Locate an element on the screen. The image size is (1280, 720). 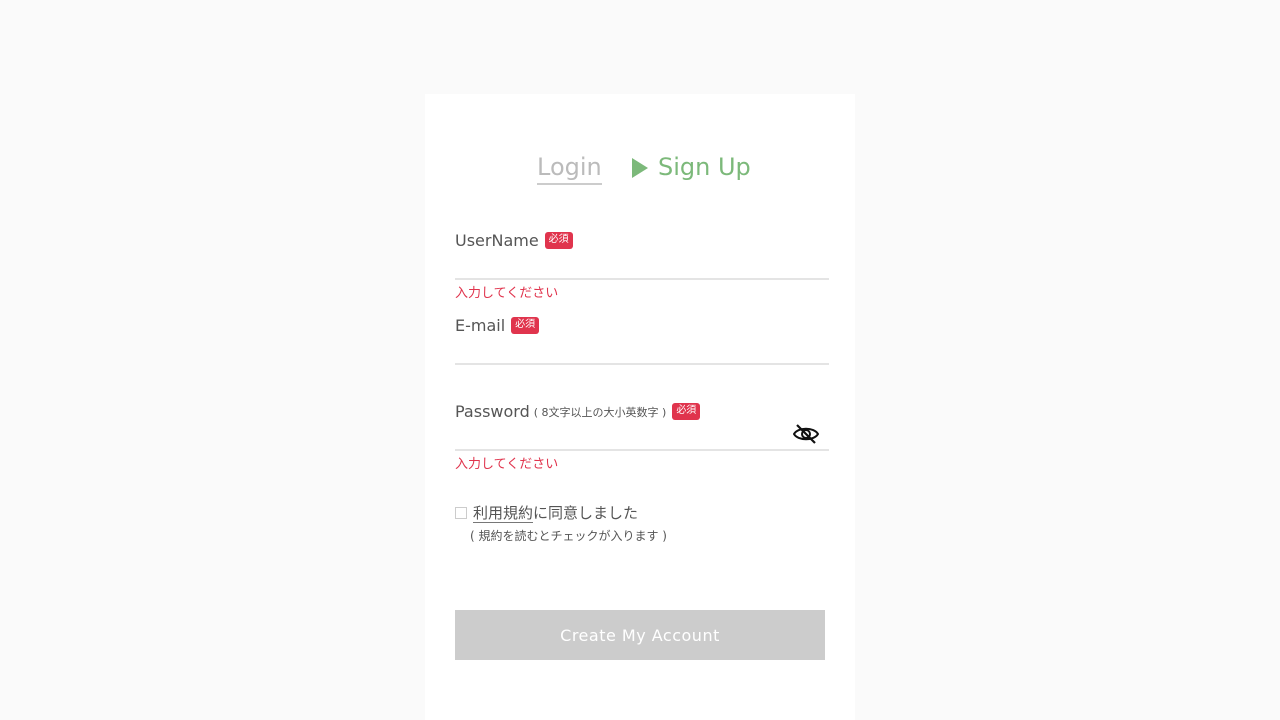
username-error: 入力してください is located at coordinates (507, 293).